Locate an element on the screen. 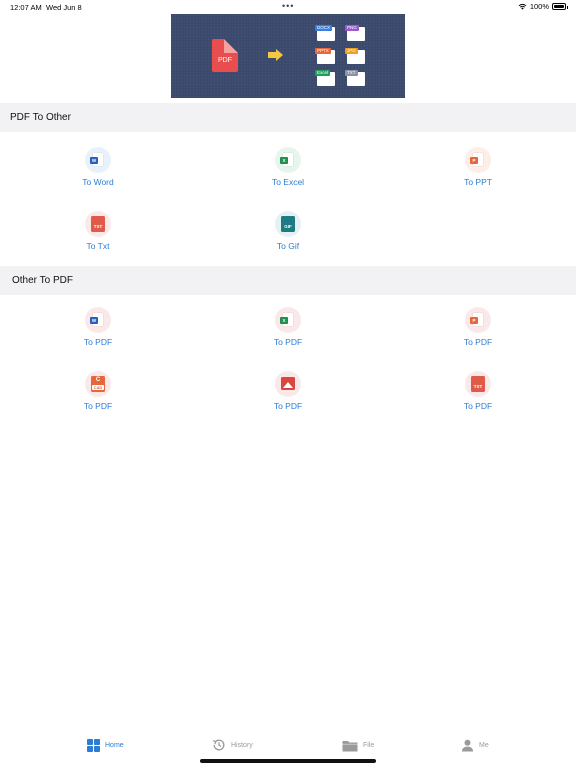 The image size is (576, 768). banner-pdf-label: PDF is located at coordinates (225, 60).